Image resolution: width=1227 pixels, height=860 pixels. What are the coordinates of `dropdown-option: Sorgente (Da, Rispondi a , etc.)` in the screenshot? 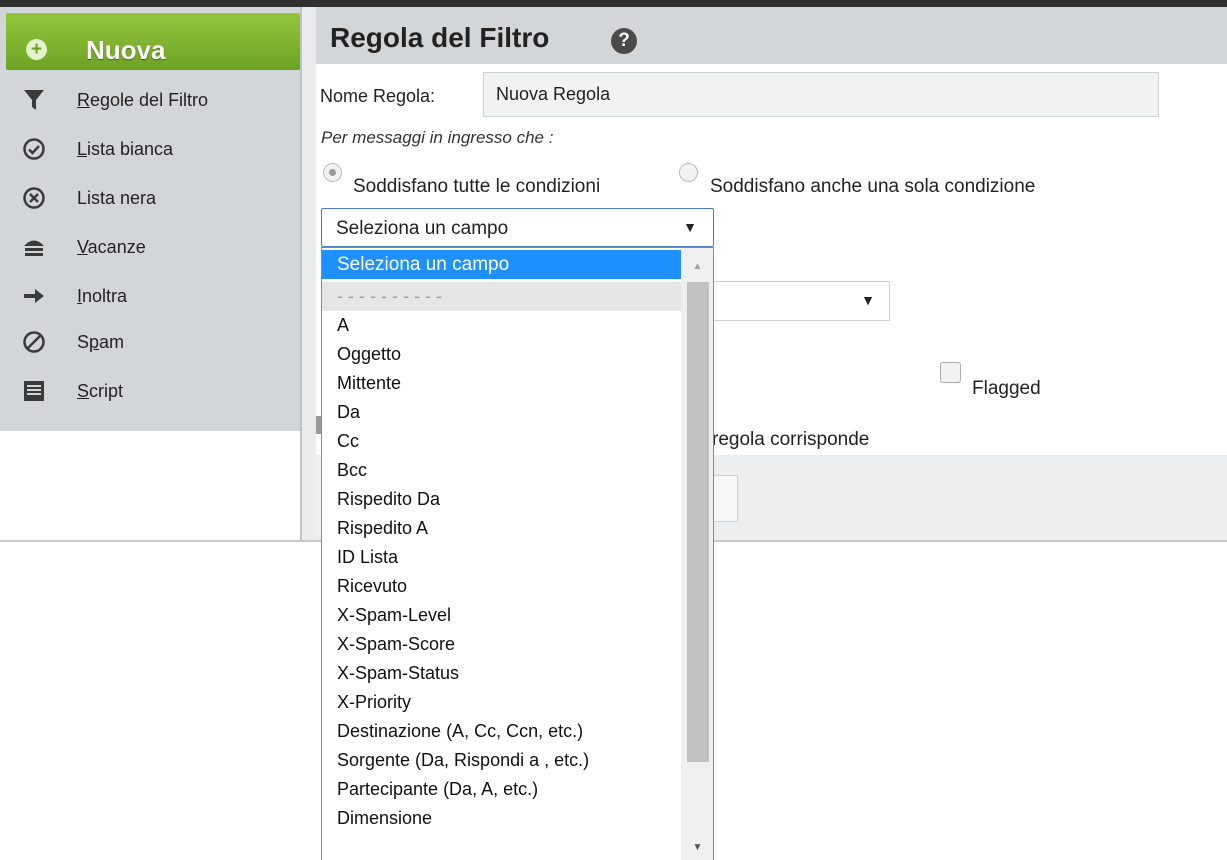 It's located at (501, 760).